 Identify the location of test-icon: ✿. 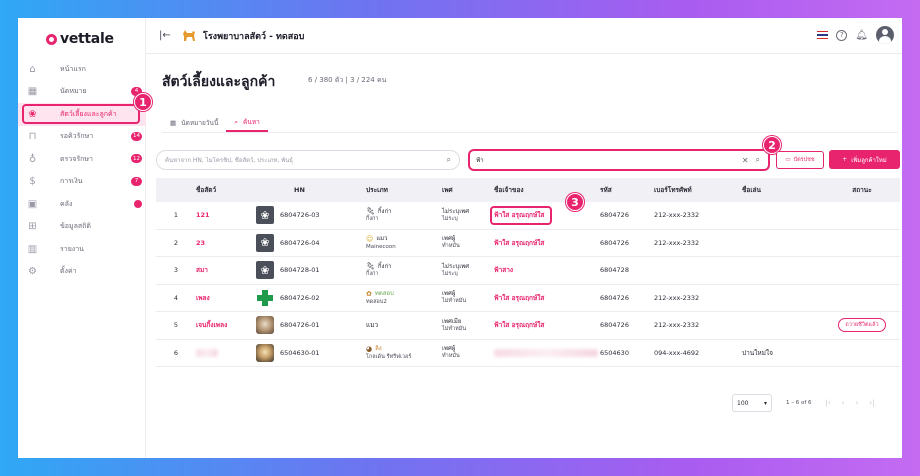
(369, 293).